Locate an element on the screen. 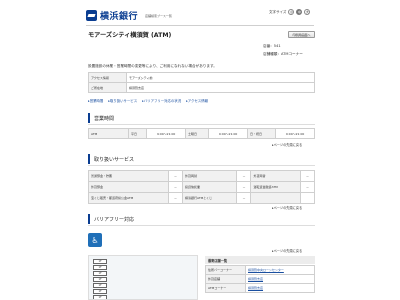 This screenshot has width=400, height=300. table-row: アクセス情報 モアーズシティ前 is located at coordinates (201, 77).